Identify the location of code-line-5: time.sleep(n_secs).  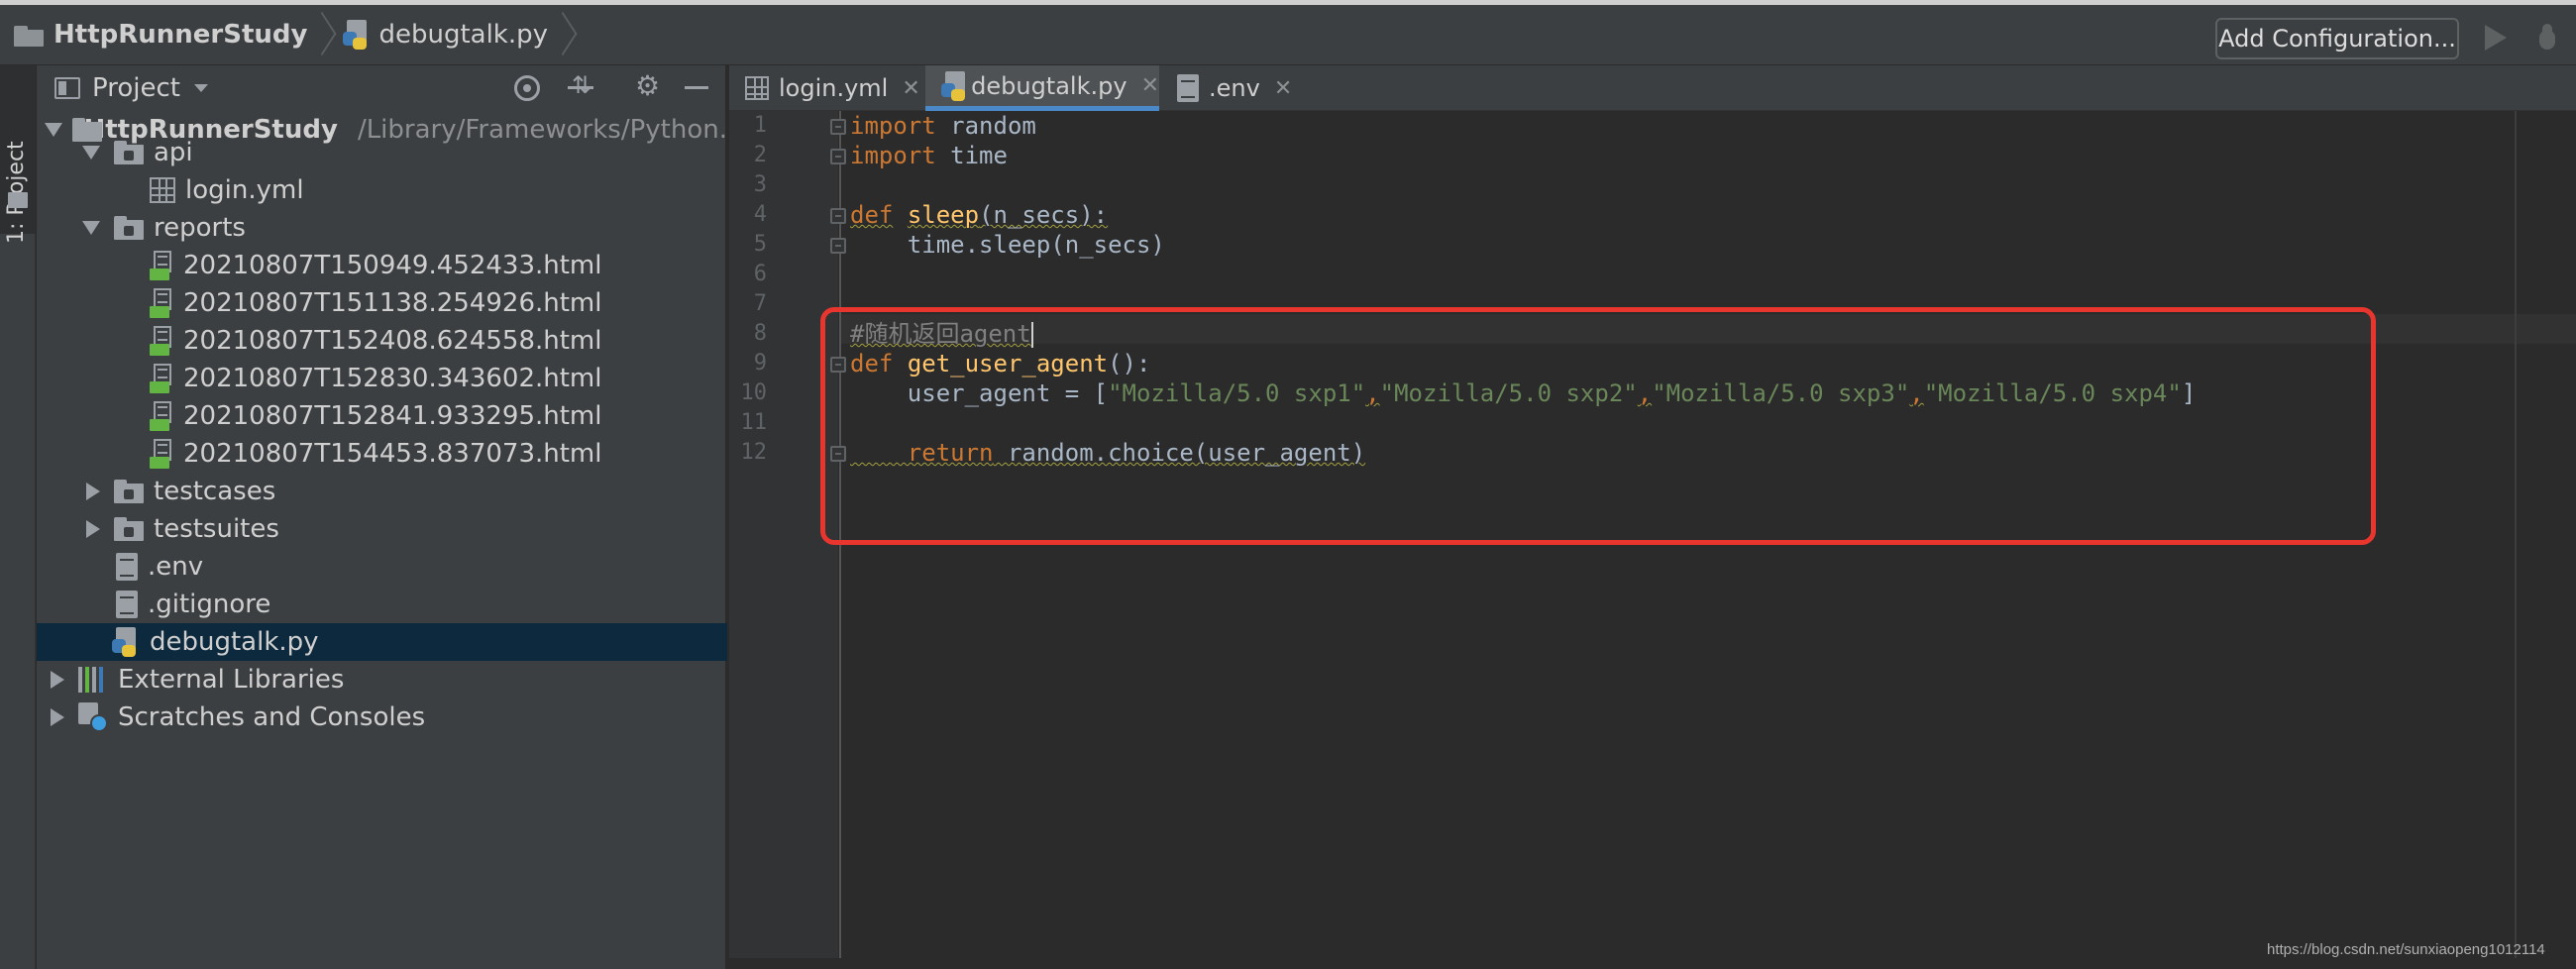
(1008, 245).